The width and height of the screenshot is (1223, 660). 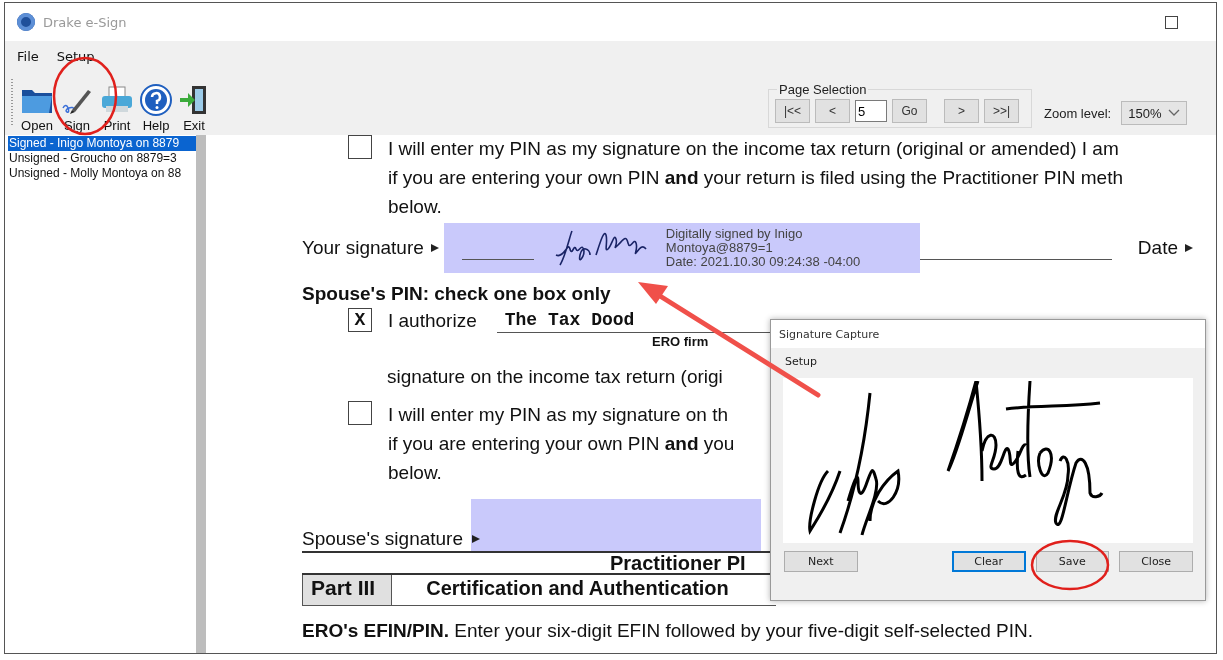 What do you see at coordinates (1157, 248) in the screenshot?
I see `date-label: Date` at bounding box center [1157, 248].